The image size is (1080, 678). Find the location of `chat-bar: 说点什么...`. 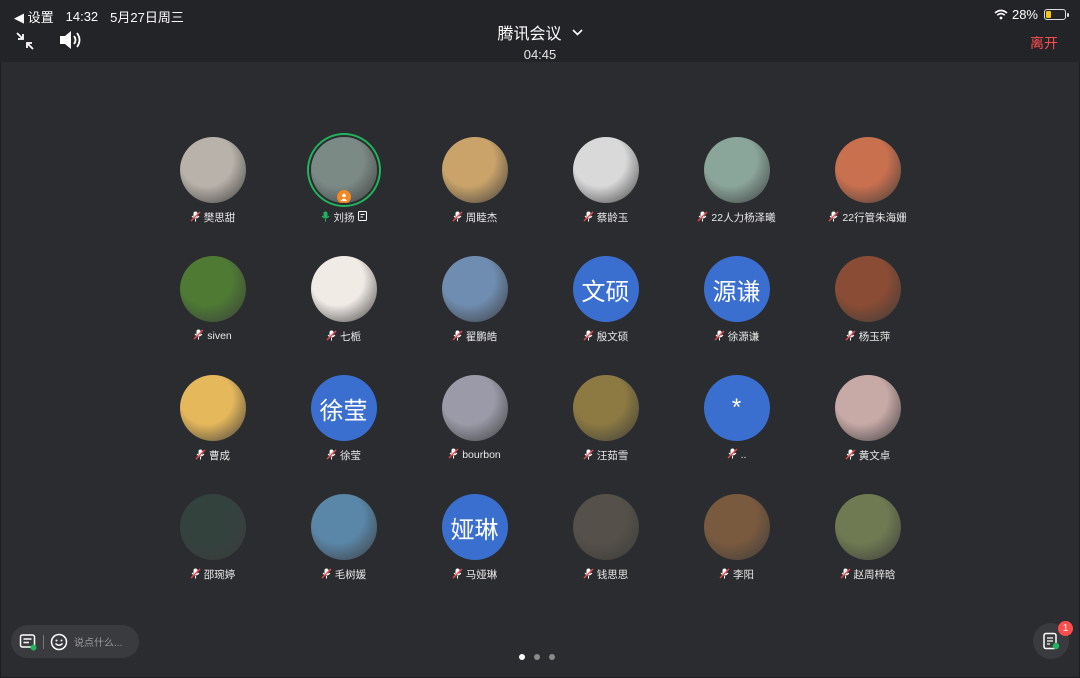

chat-bar: 说点什么... is located at coordinates (75, 641).